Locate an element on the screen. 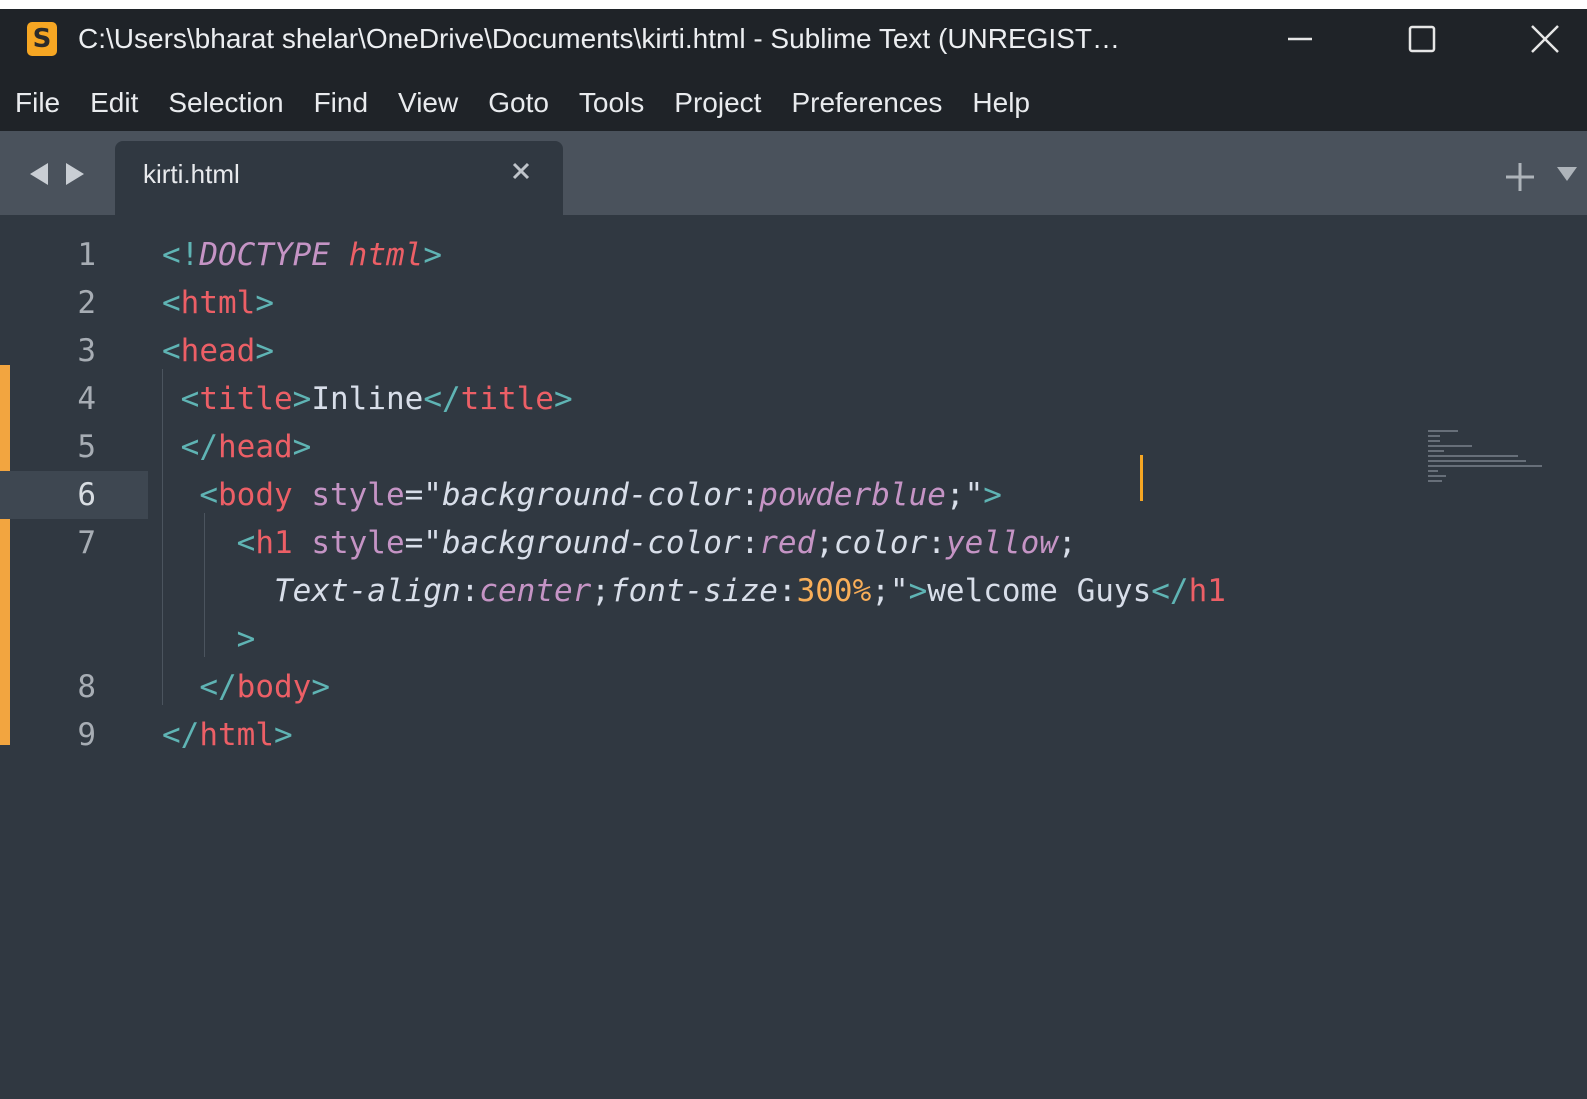  line-number: 9 is located at coordinates (86, 735).